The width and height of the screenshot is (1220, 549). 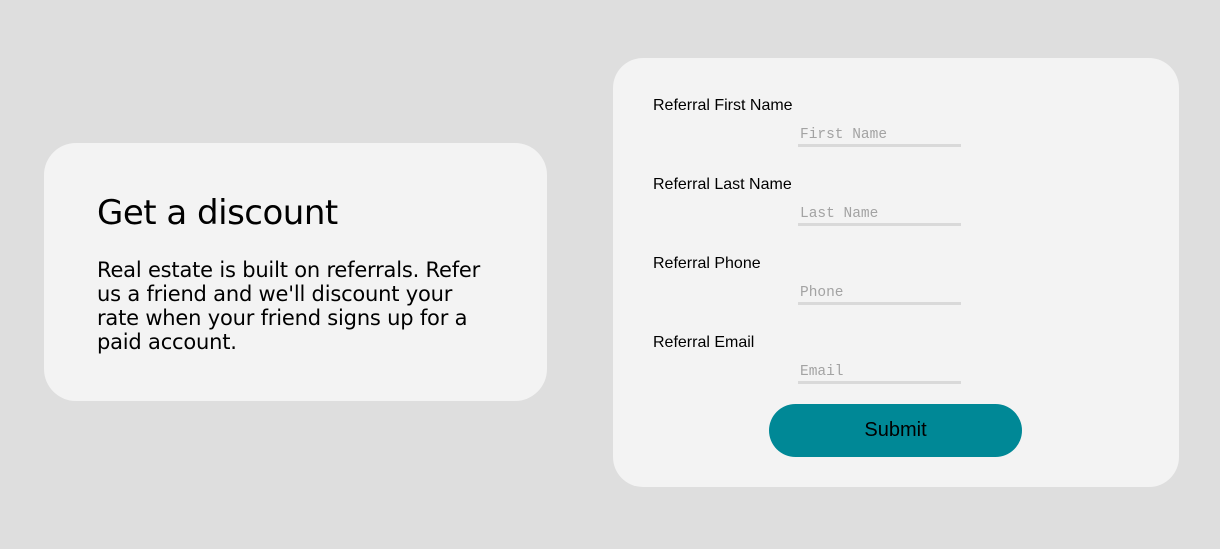 I want to click on last-name-label: Referral Last Name, so click(x=722, y=184).